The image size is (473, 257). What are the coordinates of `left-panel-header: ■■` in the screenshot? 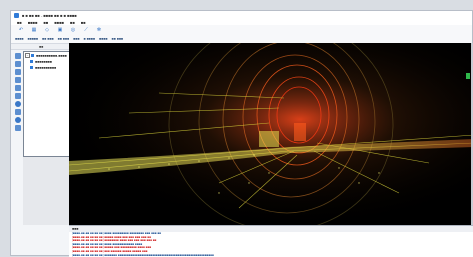 It's located at (41, 47).